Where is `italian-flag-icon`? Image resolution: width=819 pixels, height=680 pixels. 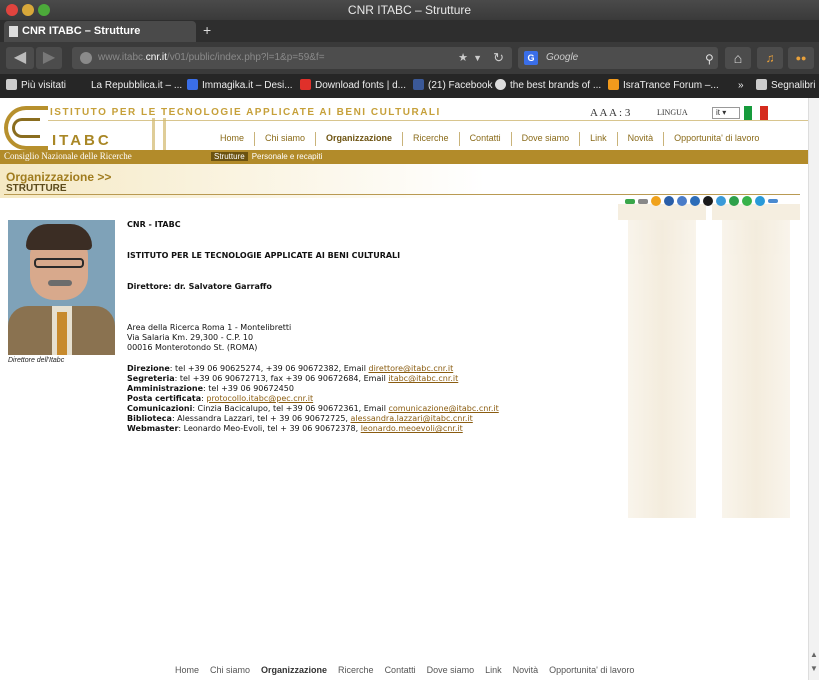
italian-flag-icon is located at coordinates (756, 113).